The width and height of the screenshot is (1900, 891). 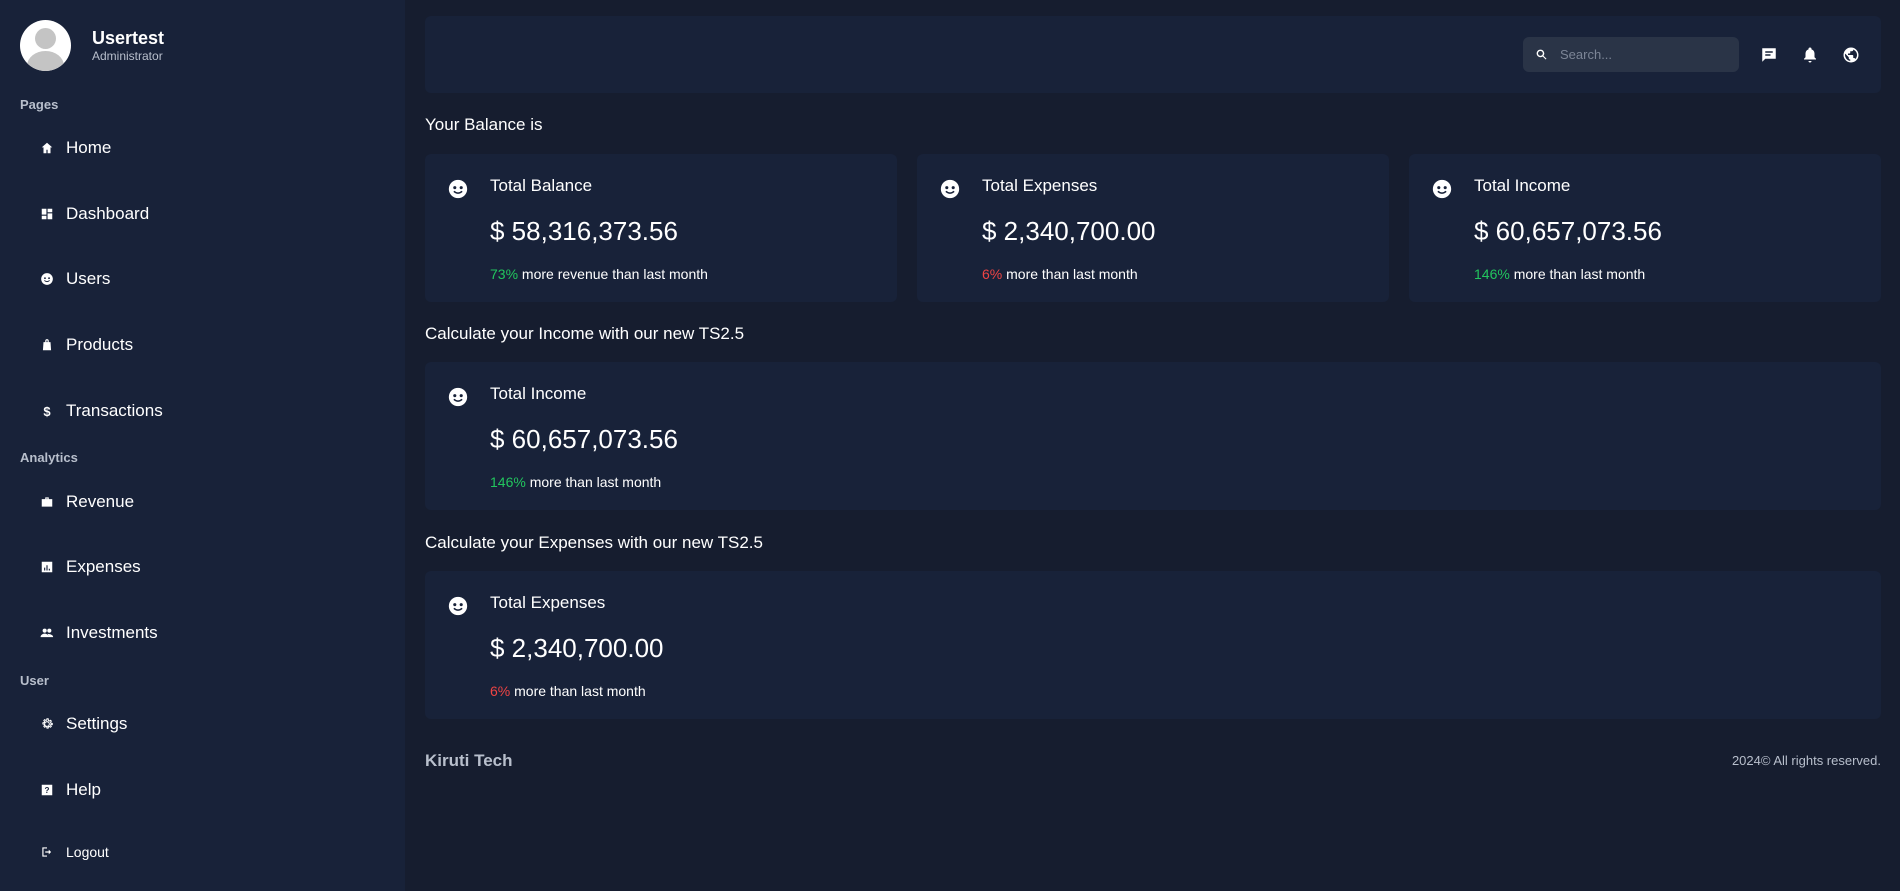 What do you see at coordinates (47, 633) in the screenshot?
I see `people-icon` at bounding box center [47, 633].